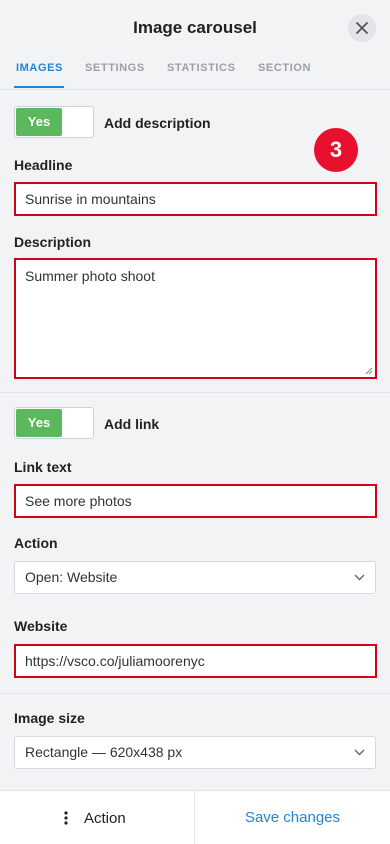  What do you see at coordinates (36, 543) in the screenshot?
I see `action-label: Action` at bounding box center [36, 543].